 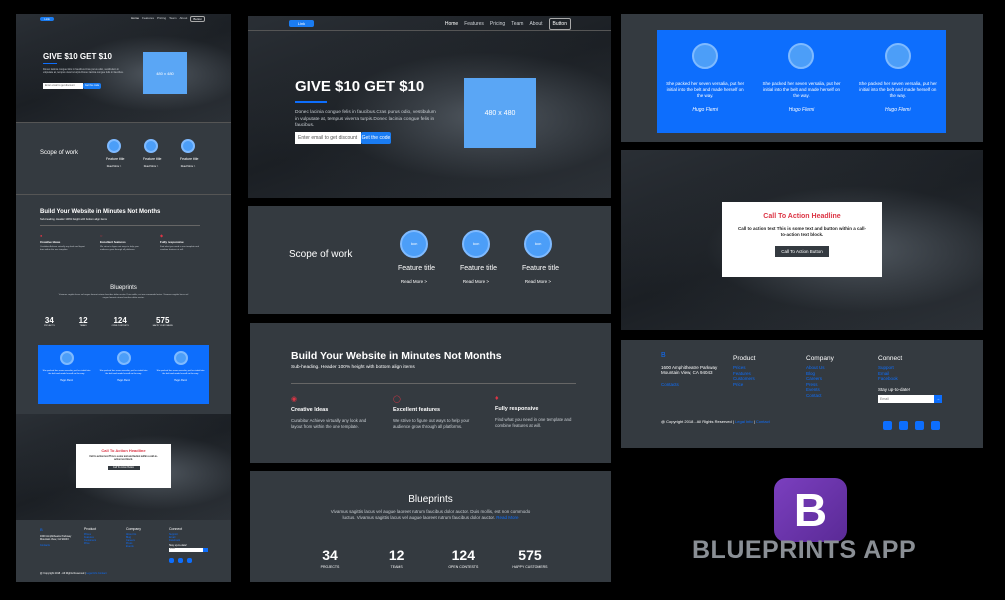 What do you see at coordinates (330, 555) in the screenshot?
I see `stat-value: 34` at bounding box center [330, 555].